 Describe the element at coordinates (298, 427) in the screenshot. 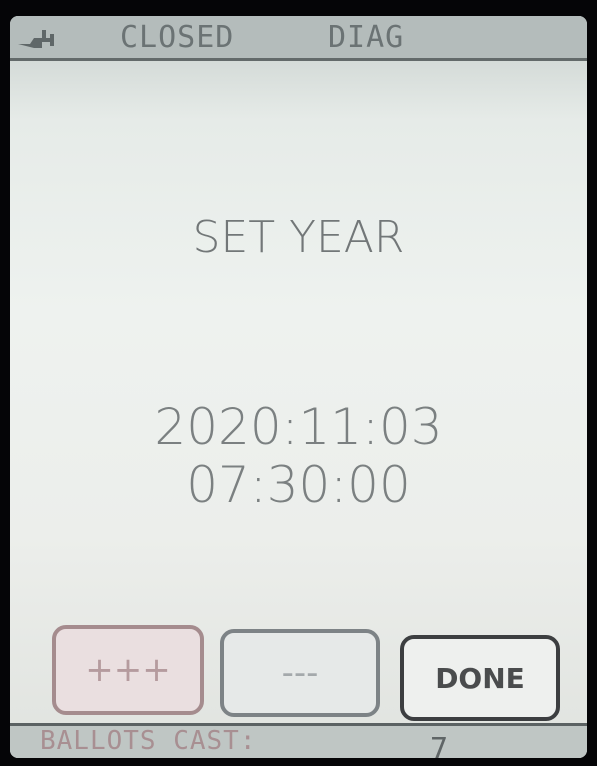

I see `date-value: 2020:11:03` at that location.